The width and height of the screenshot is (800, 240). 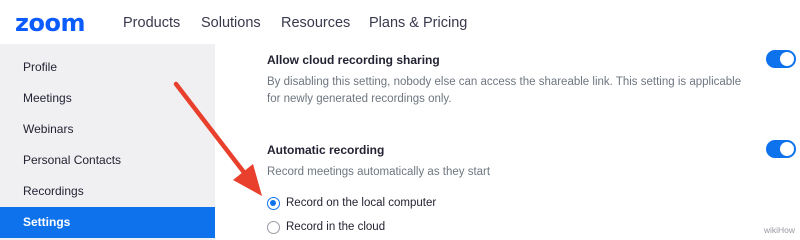 I want to click on watermark: wikiHow, so click(x=779, y=230).